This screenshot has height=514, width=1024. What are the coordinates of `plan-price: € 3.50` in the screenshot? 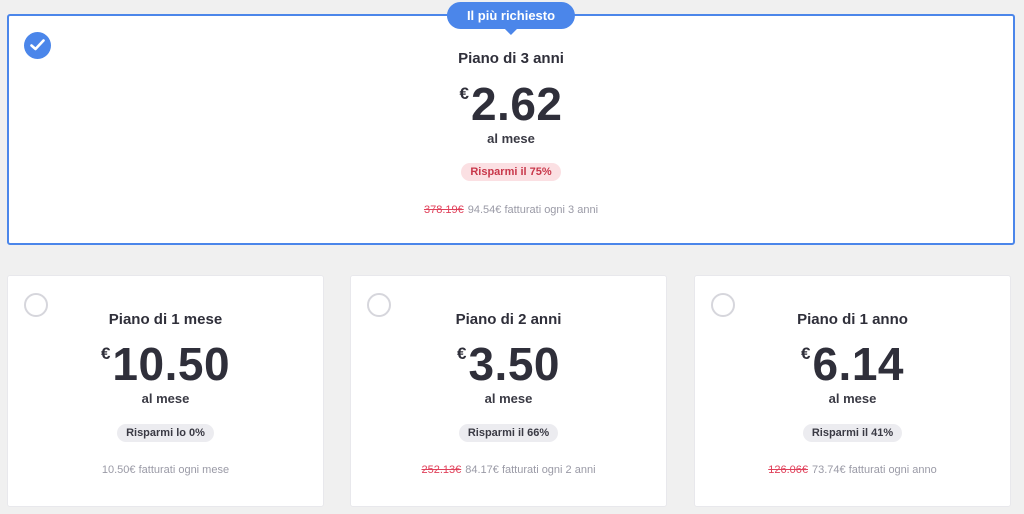 It's located at (508, 364).